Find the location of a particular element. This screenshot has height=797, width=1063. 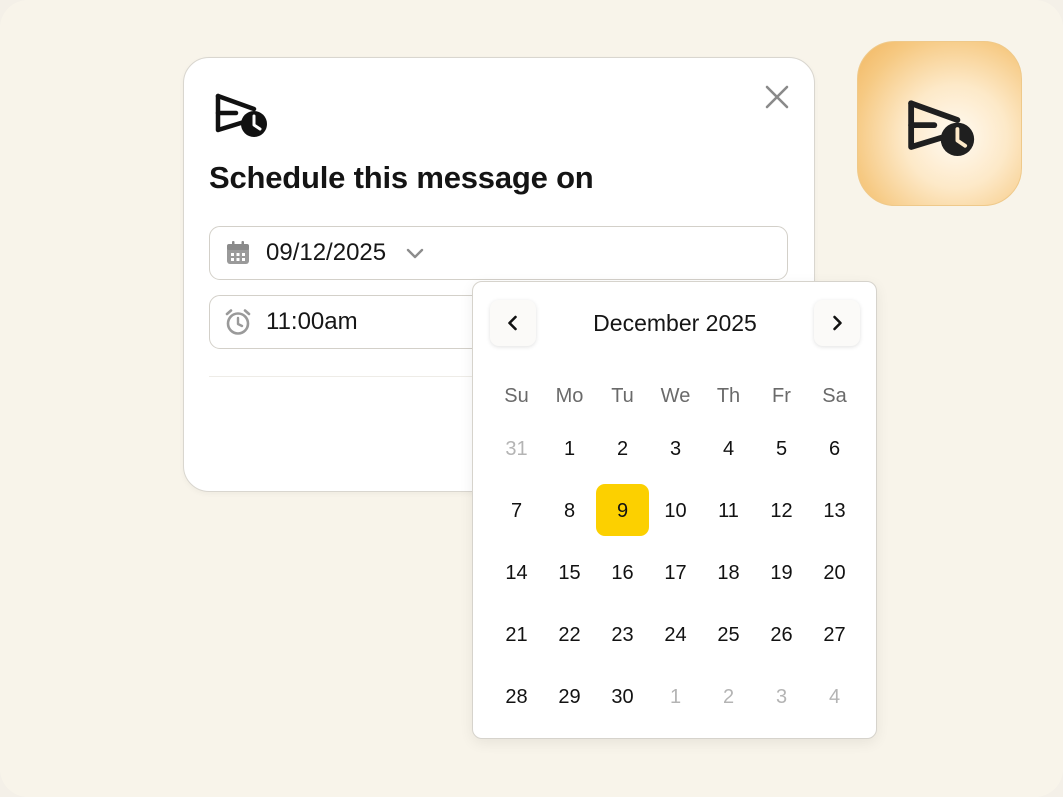

day-cell: 5 is located at coordinates (781, 449).